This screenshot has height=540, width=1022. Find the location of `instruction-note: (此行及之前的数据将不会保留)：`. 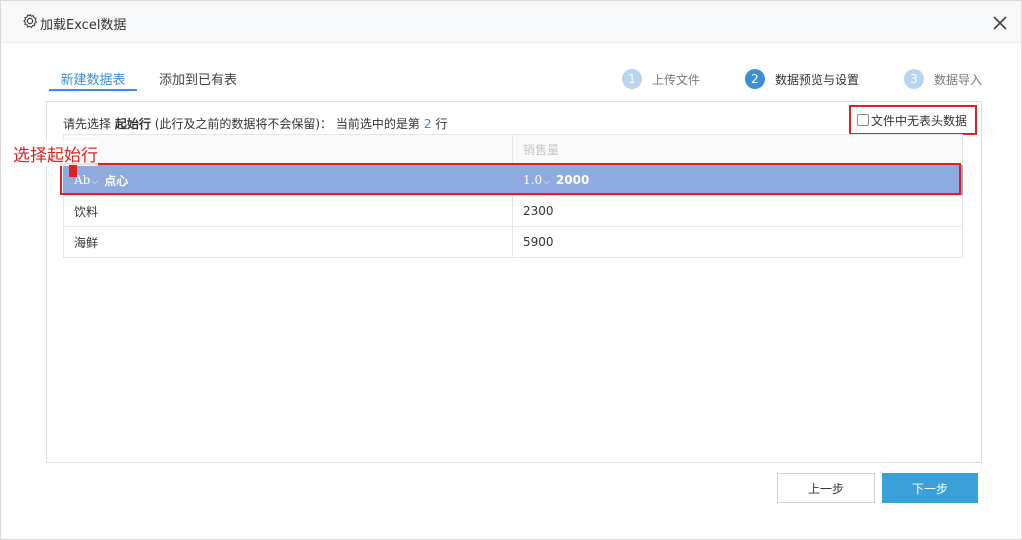

instruction-note: (此行及之前的数据将不会保留)： is located at coordinates (243, 124).